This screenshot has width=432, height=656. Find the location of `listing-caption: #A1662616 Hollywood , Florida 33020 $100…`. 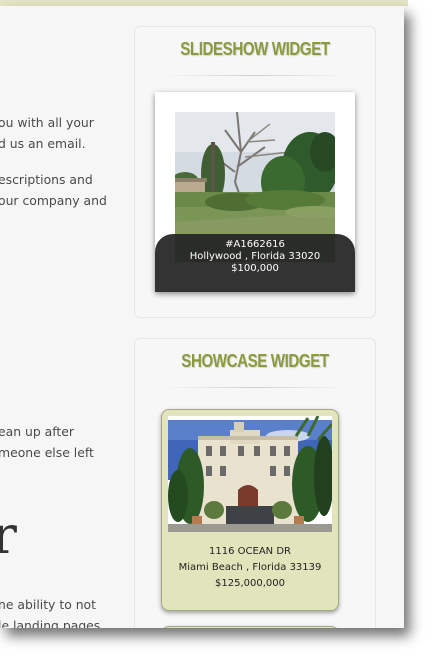

listing-caption: #A1662616 Hollywood , Florida 33020 $100… is located at coordinates (255, 263).